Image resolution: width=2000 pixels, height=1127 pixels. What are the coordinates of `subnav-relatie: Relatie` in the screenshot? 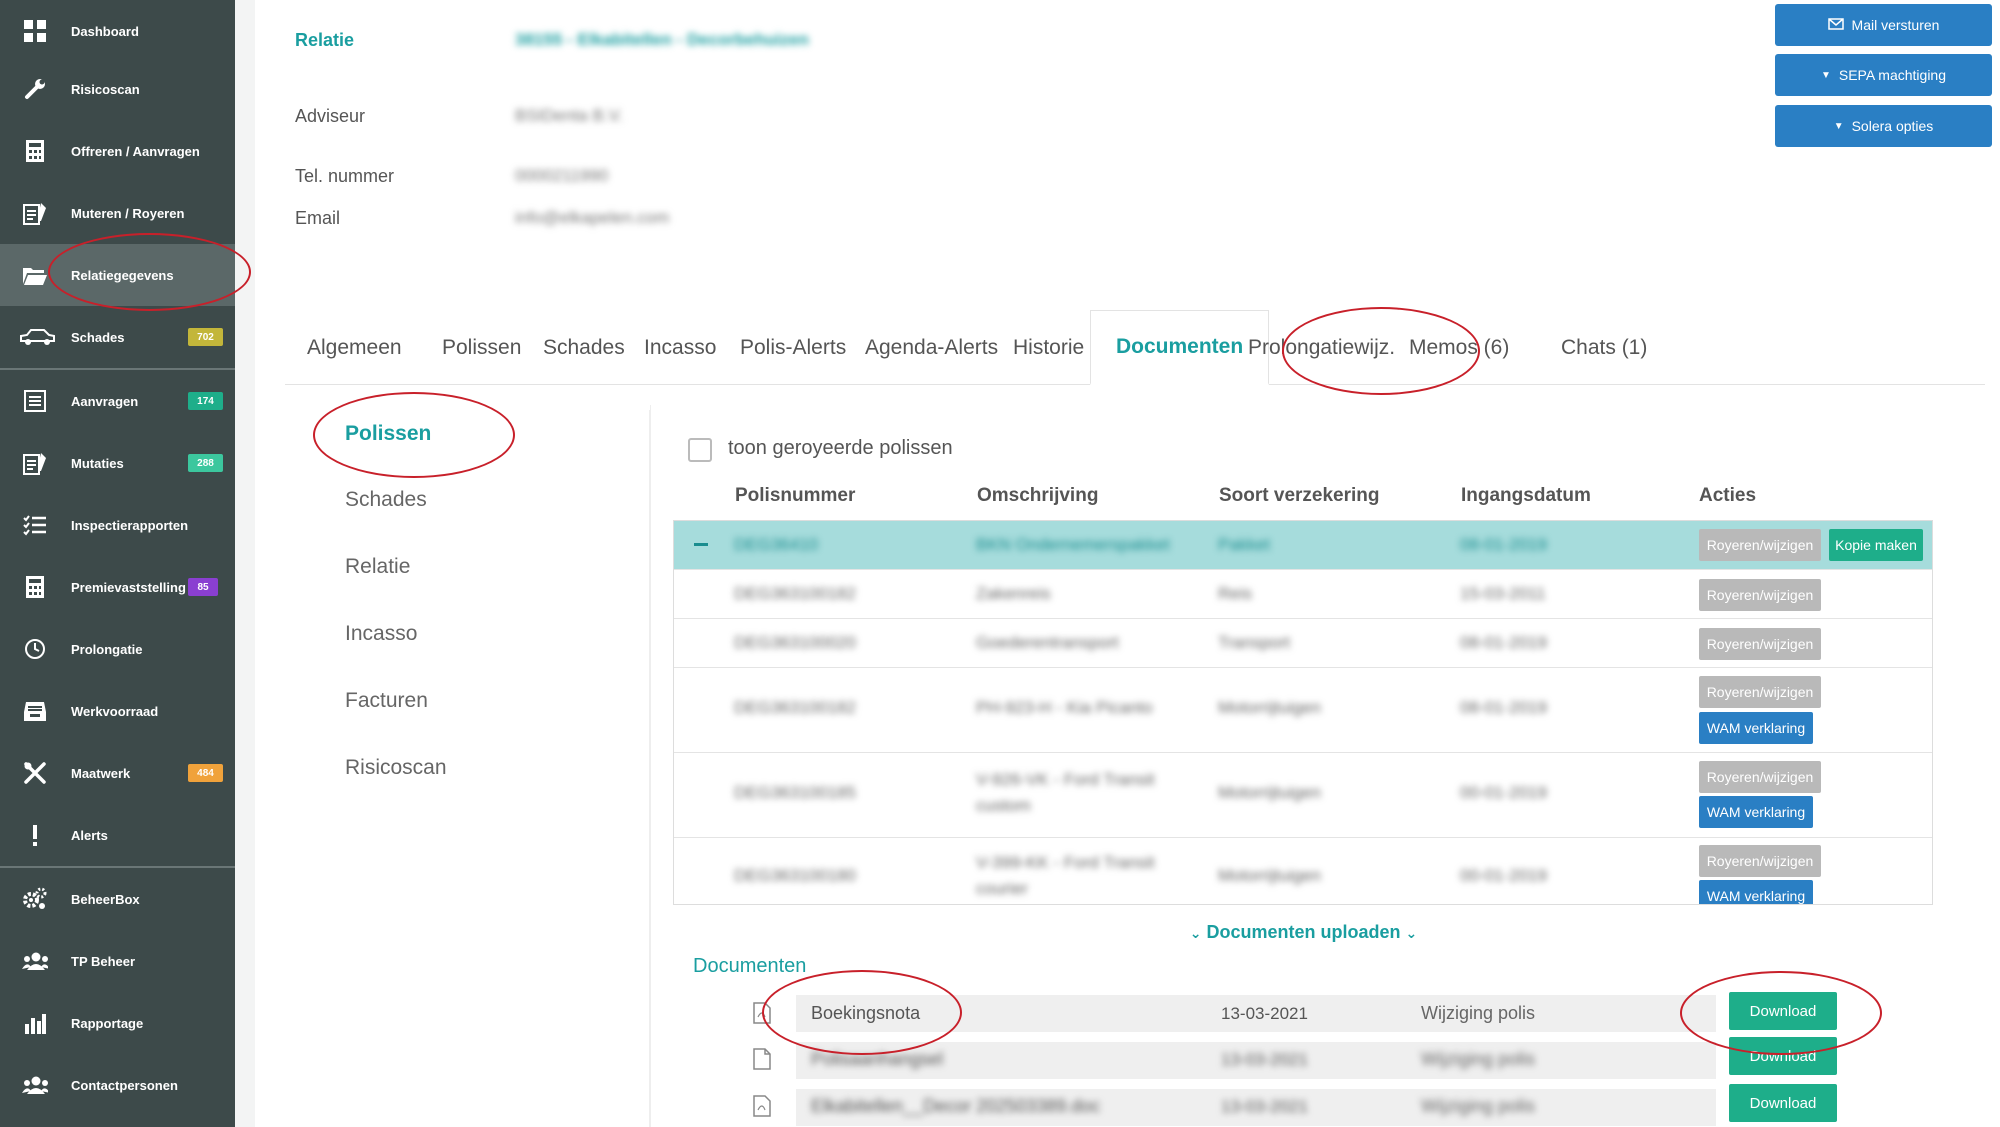 It's located at (377, 567).